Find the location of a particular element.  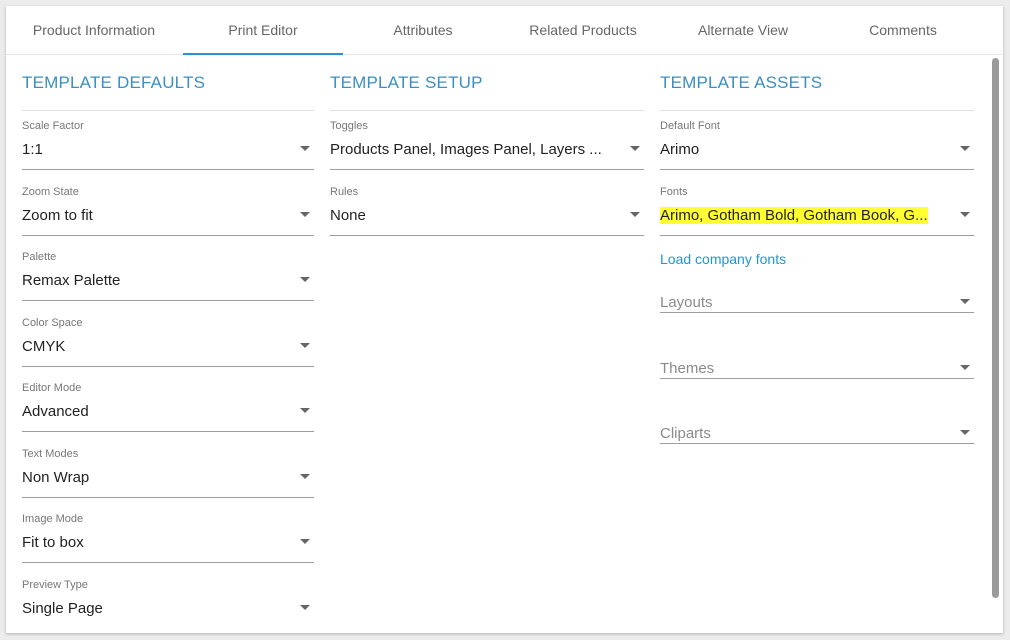

palette-label: Palette is located at coordinates (39, 257).